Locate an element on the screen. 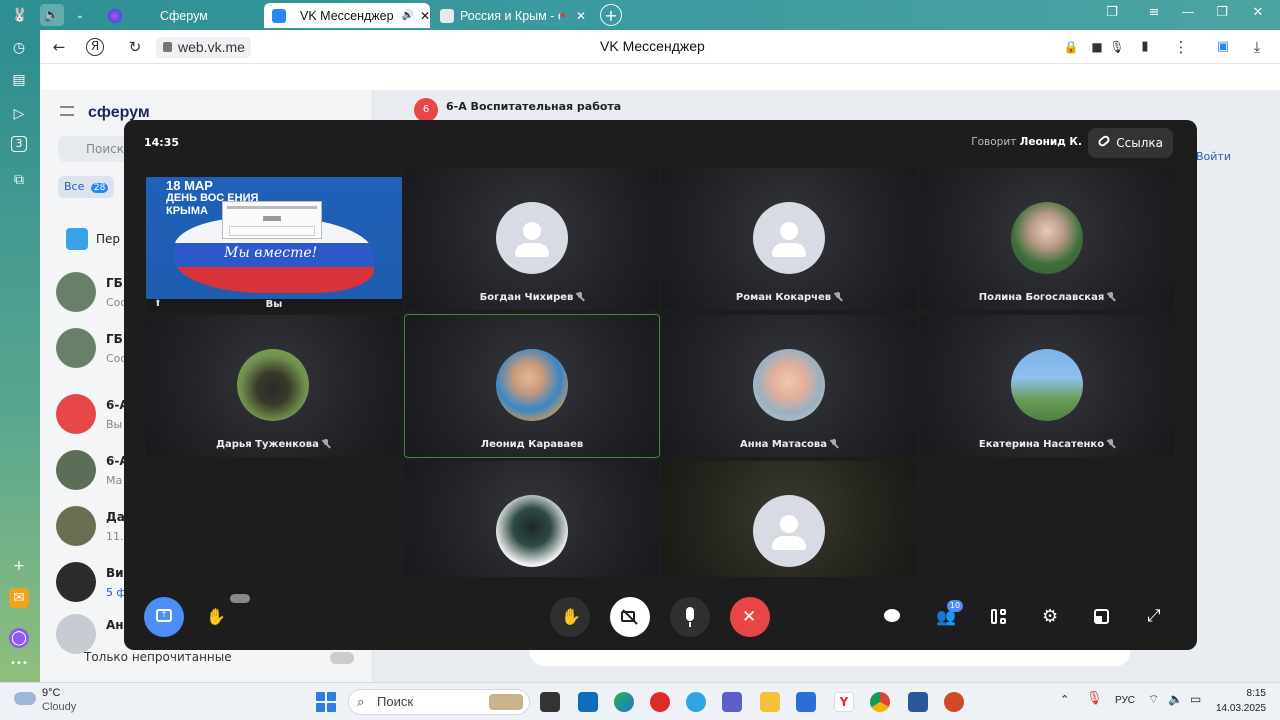  participant-tile: Екатерина Насатенко is located at coordinates (1047, 386).